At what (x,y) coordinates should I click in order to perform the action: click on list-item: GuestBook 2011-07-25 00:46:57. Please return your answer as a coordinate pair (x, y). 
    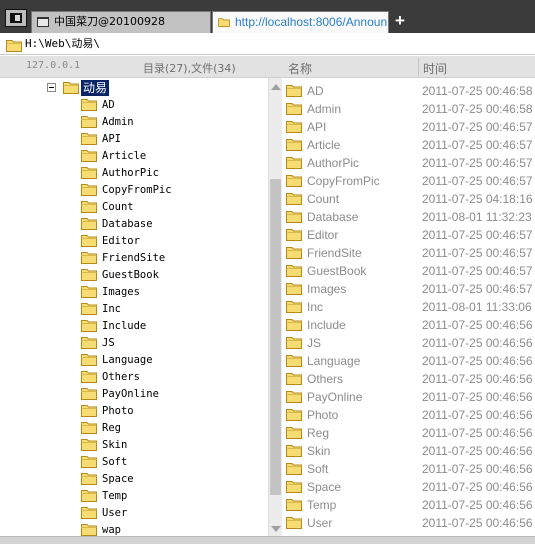
    Looking at the image, I should click on (409, 270).